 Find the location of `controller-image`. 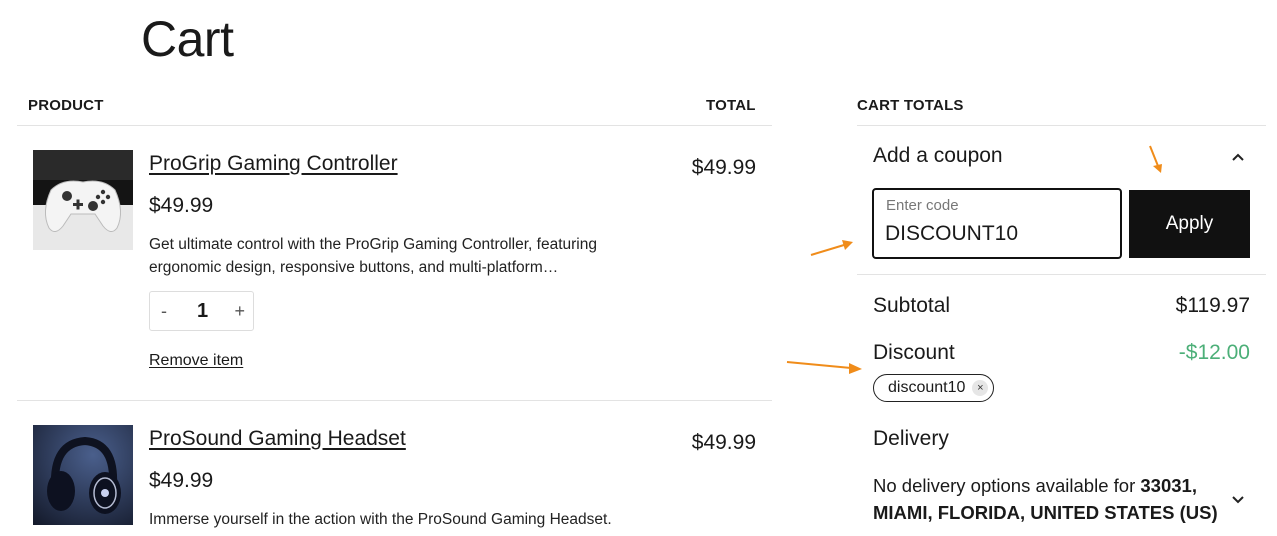

controller-image is located at coordinates (83, 200).